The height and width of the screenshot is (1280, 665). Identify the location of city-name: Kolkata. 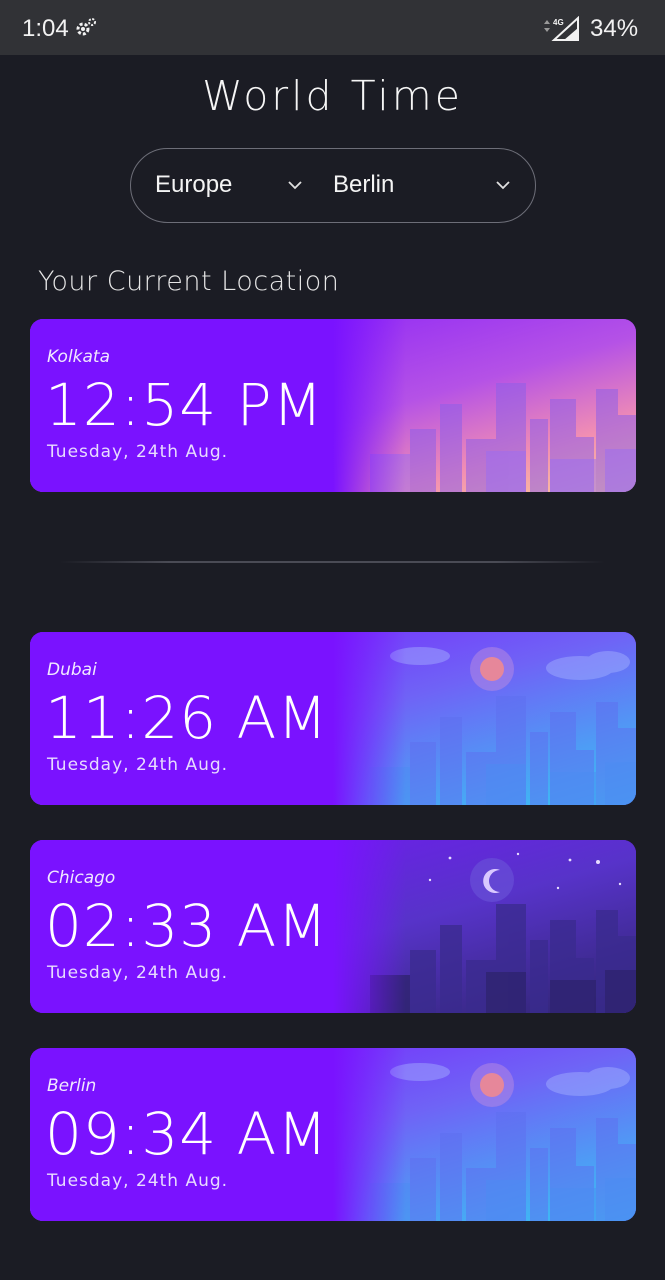
(79, 357).